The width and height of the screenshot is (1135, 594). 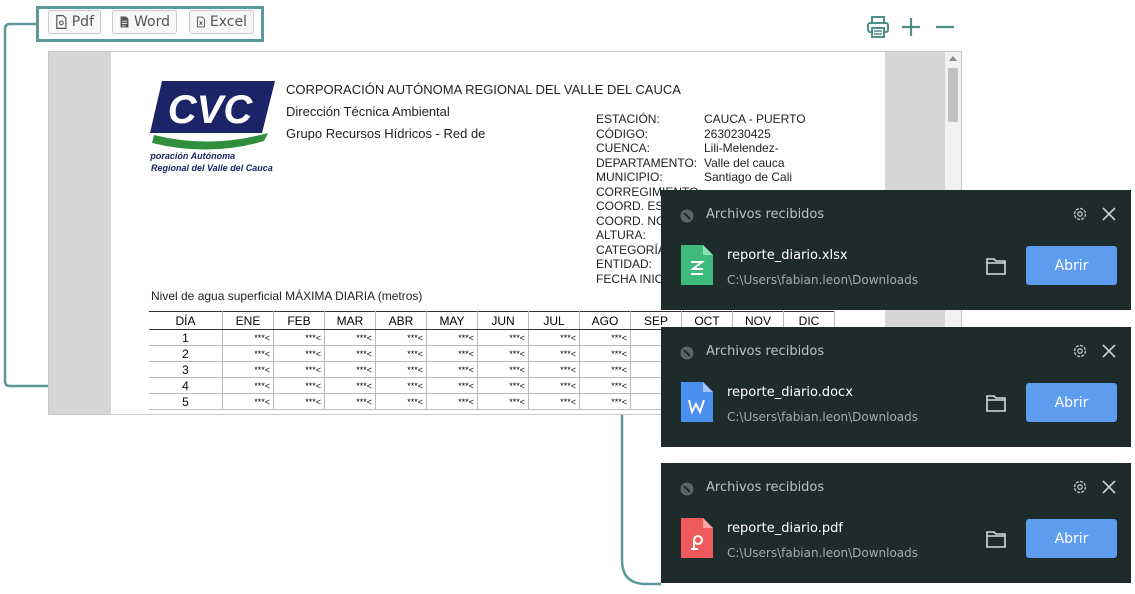 I want to click on export-word-button: Word, so click(x=144, y=22).